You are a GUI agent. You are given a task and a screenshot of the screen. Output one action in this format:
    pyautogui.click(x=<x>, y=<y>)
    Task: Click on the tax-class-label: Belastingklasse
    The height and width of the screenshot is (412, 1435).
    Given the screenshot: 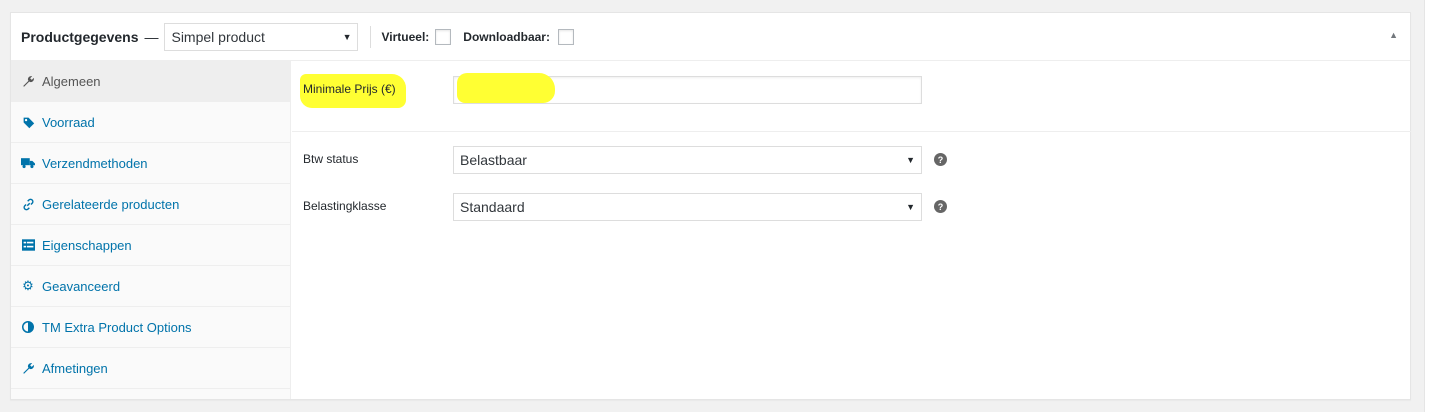 What is the action you would take?
    pyautogui.click(x=345, y=206)
    